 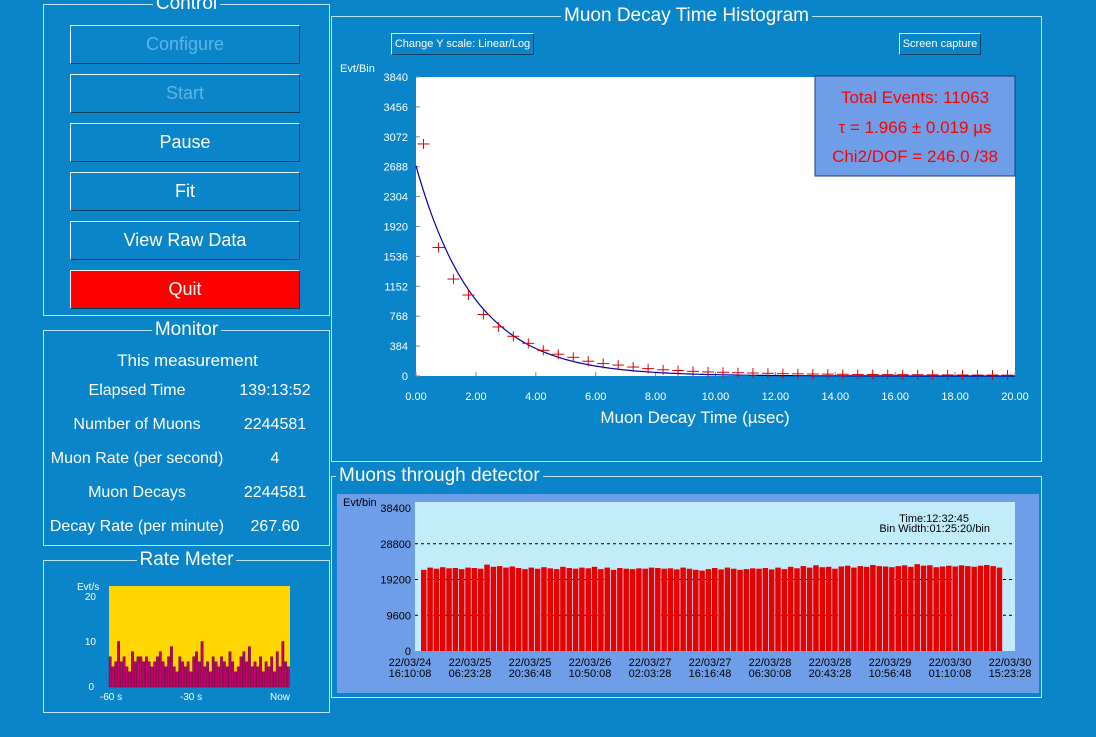 What do you see at coordinates (396, 257) in the screenshot?
I see `histogram-ytick: 1536` at bounding box center [396, 257].